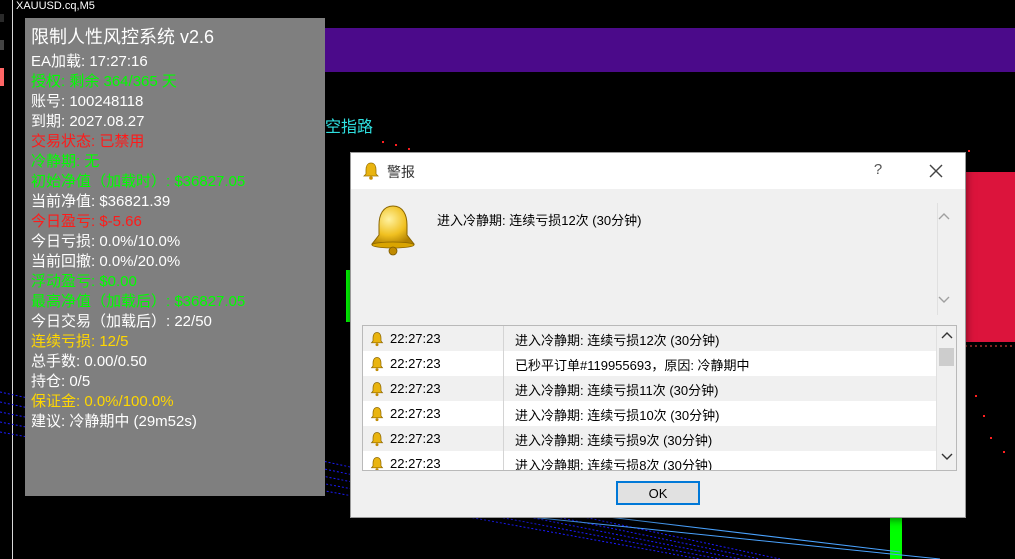 The width and height of the screenshot is (1015, 559). What do you see at coordinates (539, 220) in the screenshot?
I see `alert-message: 进入冷静期: 连续亏损12次 (30分钟)` at bounding box center [539, 220].